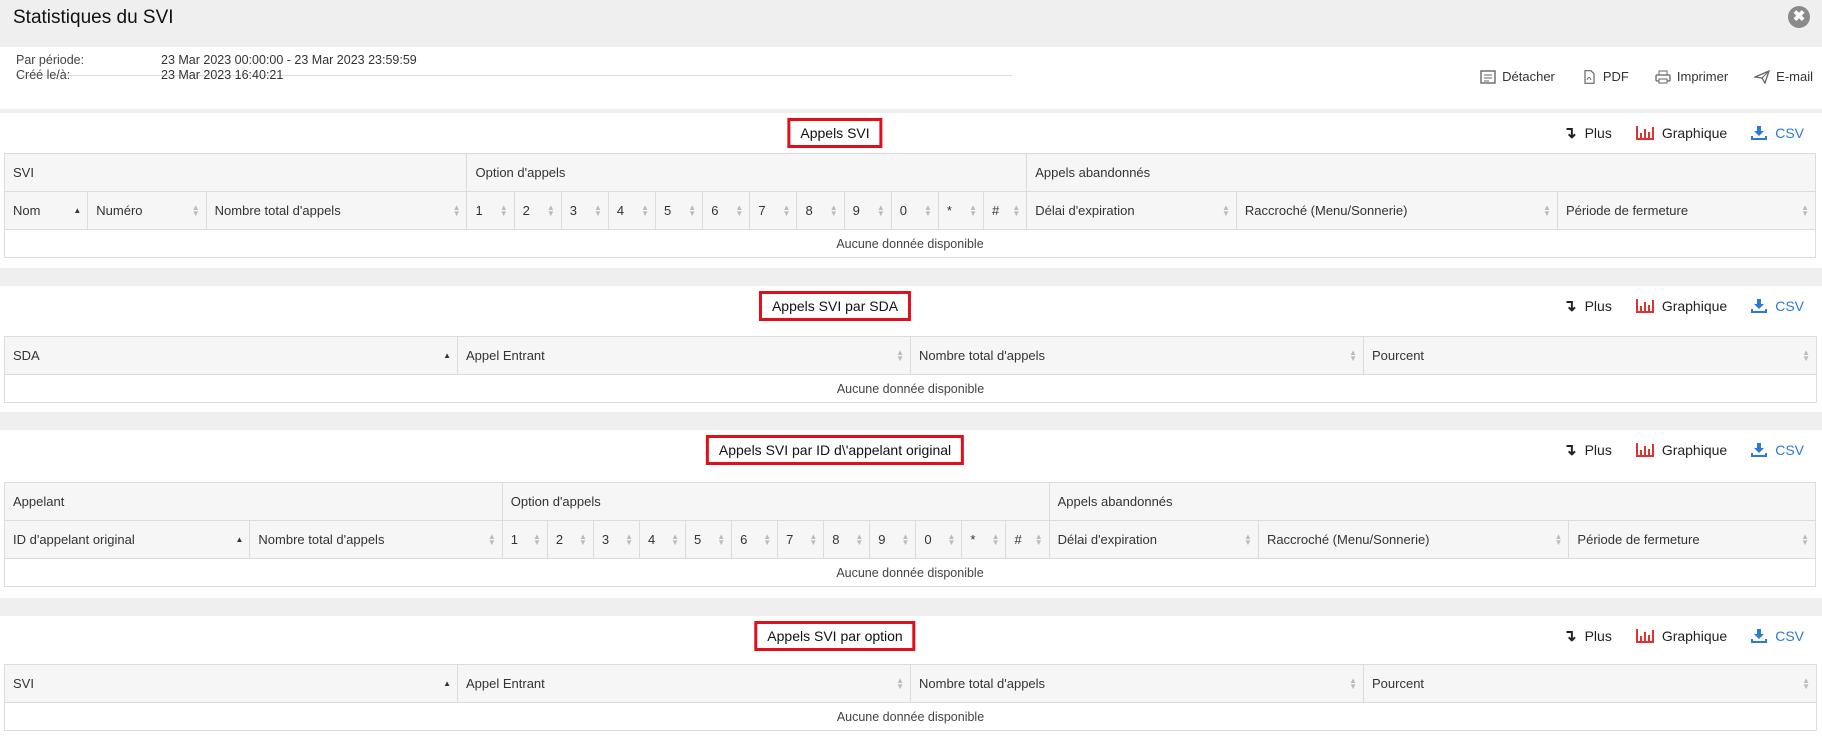  What do you see at coordinates (911, 306) in the screenshot?
I see `section-header: Appels SVI par SDA ↴ Plus Graphique CSV` at bounding box center [911, 306].